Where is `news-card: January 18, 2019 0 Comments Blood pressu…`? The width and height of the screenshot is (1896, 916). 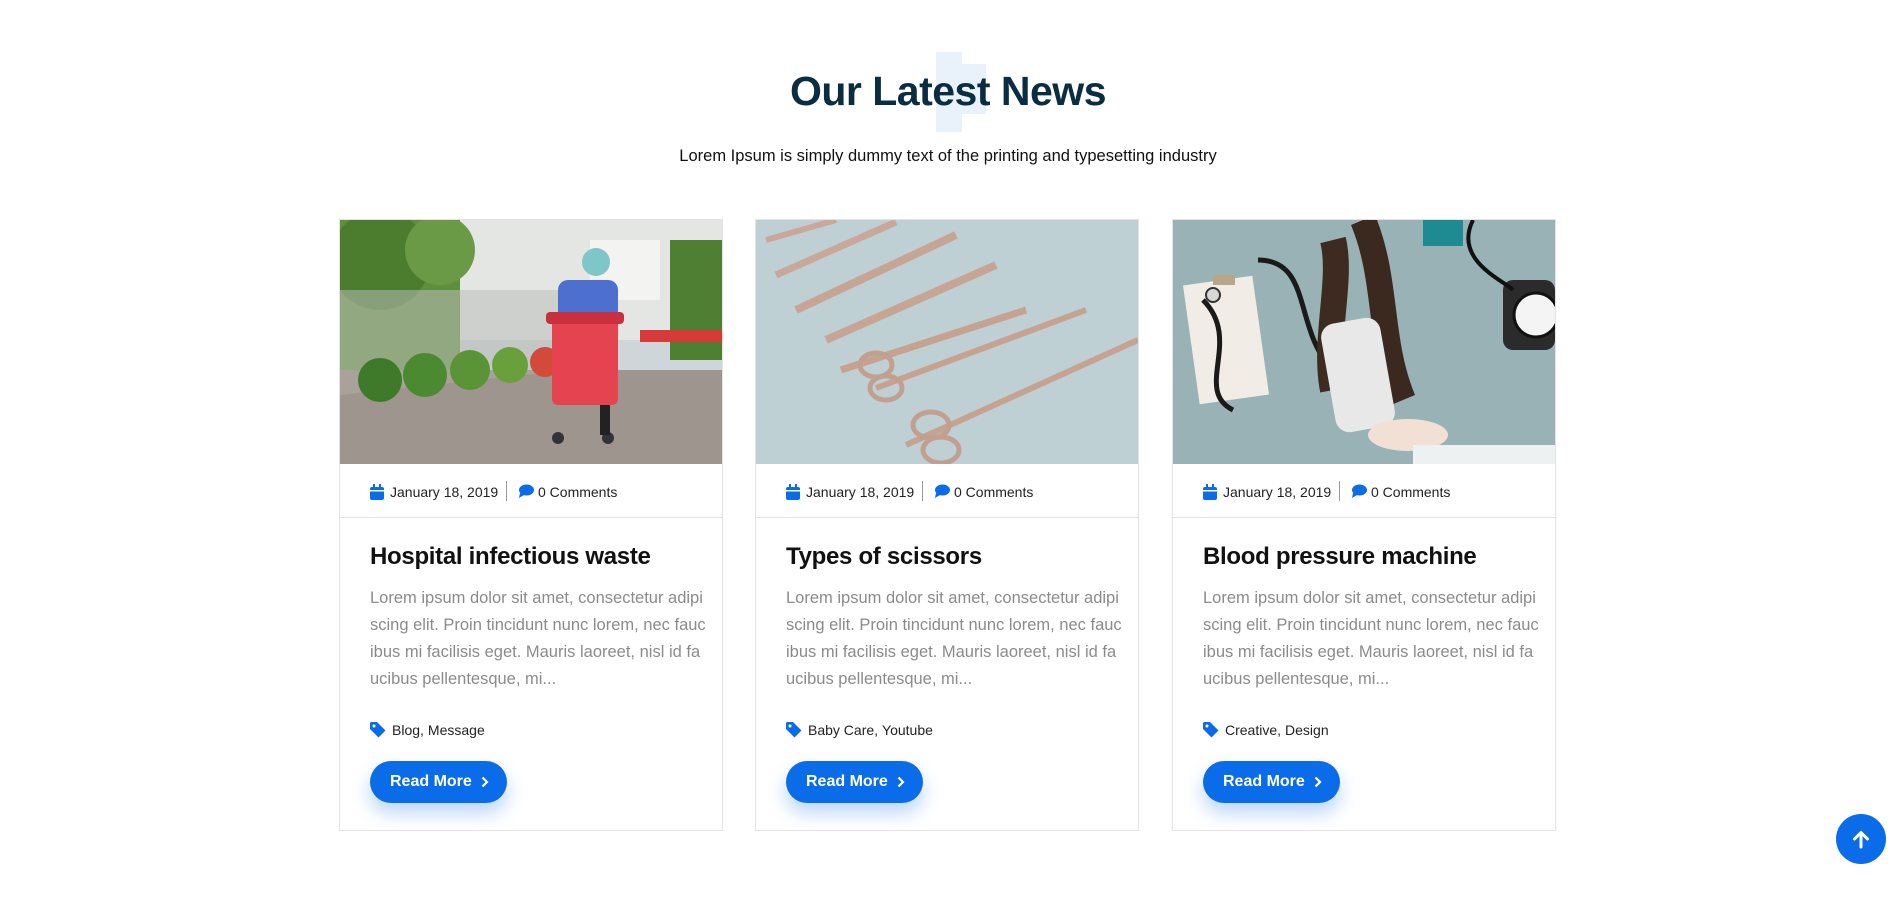 news-card: January 18, 2019 0 Comments Blood pressu… is located at coordinates (1364, 525).